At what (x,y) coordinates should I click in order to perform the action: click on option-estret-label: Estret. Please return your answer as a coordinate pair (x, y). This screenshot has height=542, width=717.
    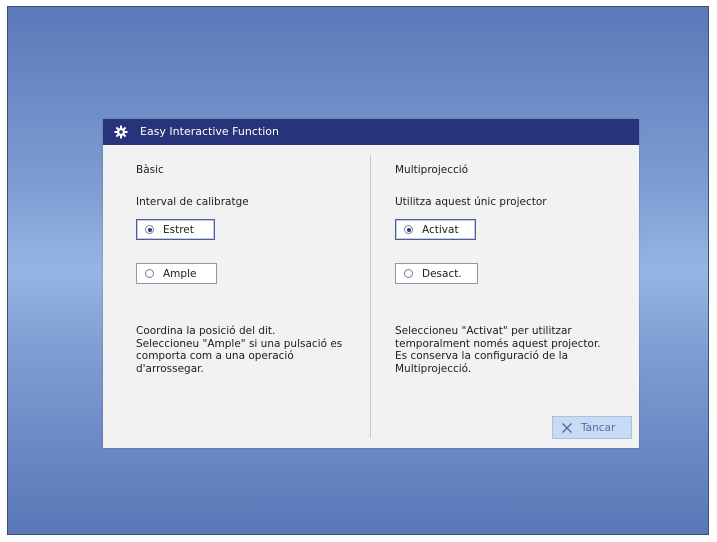
    Looking at the image, I should click on (178, 230).